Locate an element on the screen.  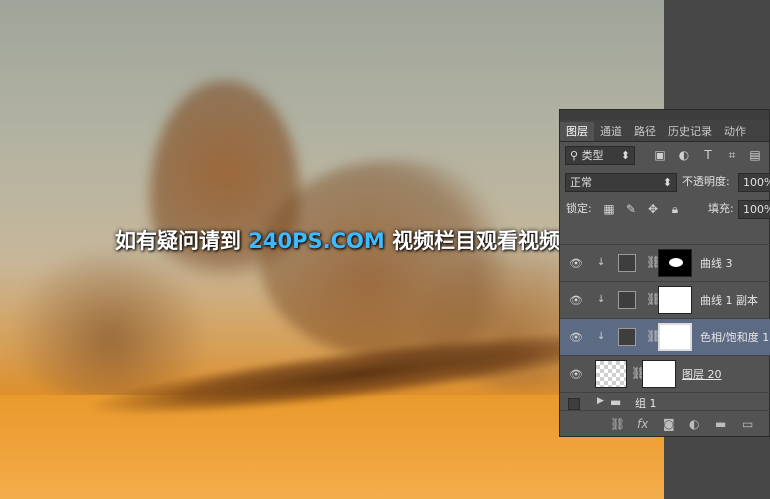
watermark-prefix: 如有疑问请到 is located at coordinates (182, 241).